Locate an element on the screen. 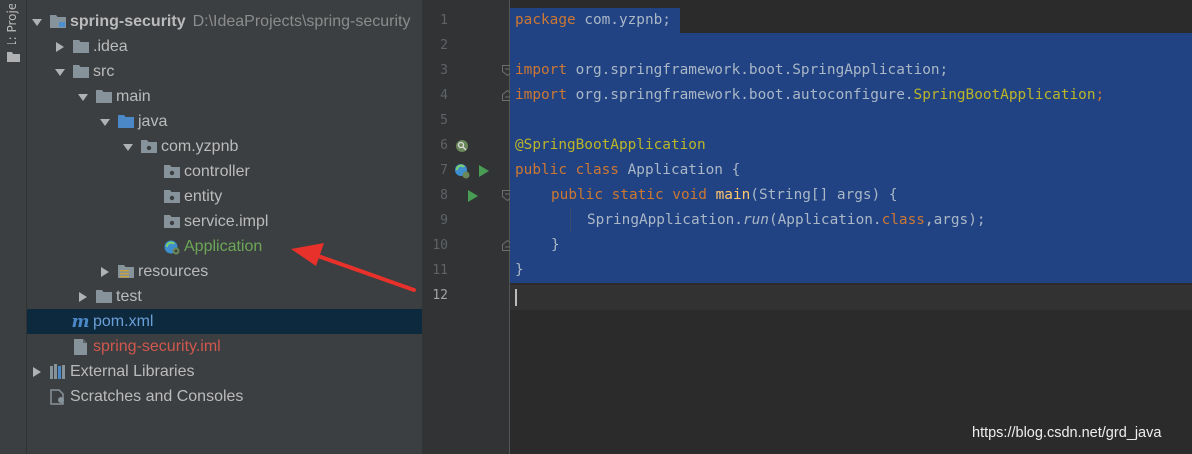  run-main-icon is located at coordinates (473, 196).